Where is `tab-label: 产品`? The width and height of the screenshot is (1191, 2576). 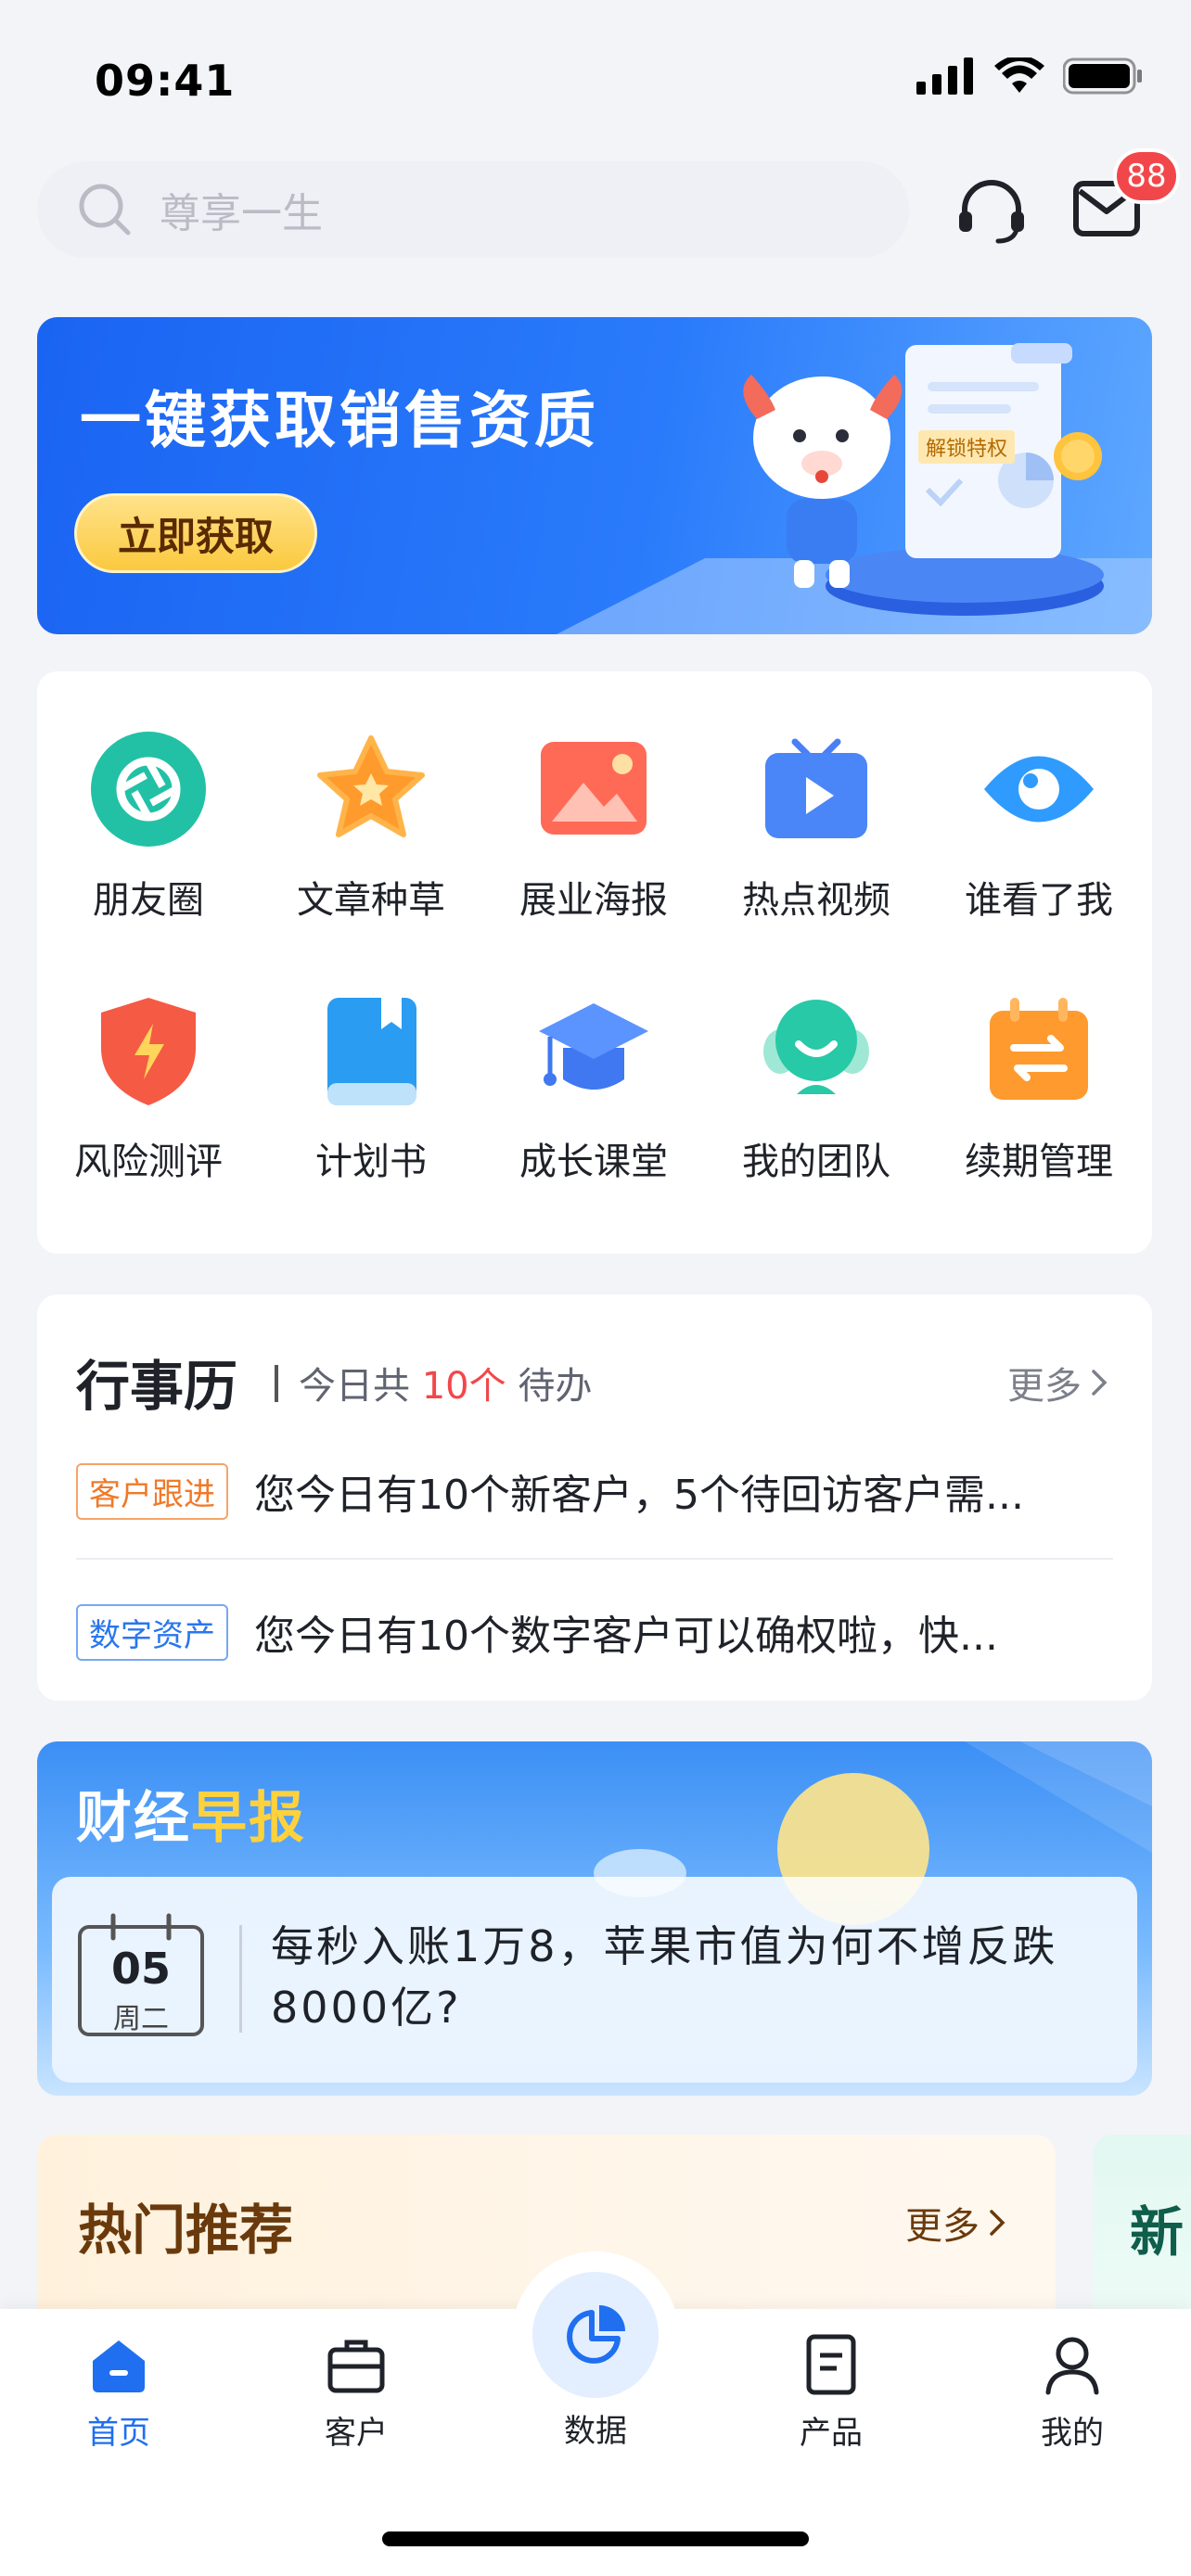 tab-label: 产品 is located at coordinates (831, 2433).